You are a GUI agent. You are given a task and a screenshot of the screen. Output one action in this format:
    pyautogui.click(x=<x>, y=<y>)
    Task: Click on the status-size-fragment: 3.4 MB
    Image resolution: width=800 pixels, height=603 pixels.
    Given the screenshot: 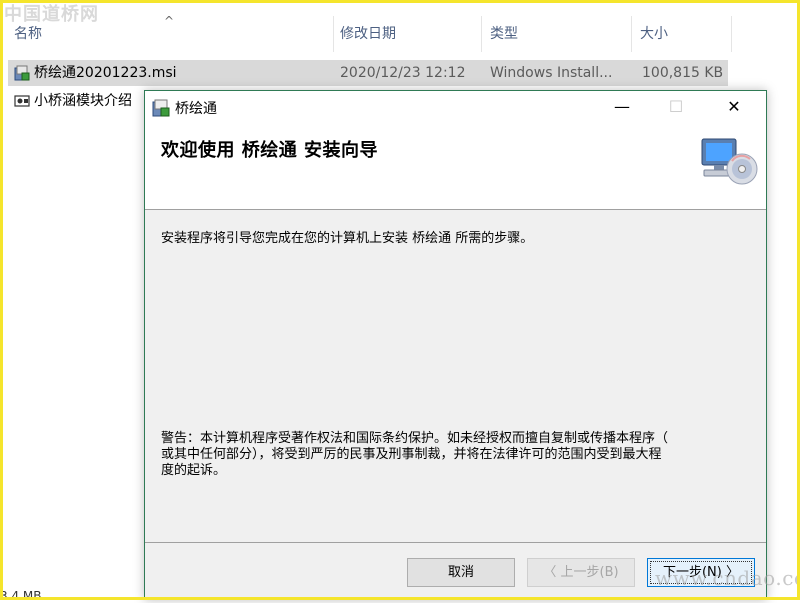 What is the action you would take?
    pyautogui.click(x=21, y=596)
    